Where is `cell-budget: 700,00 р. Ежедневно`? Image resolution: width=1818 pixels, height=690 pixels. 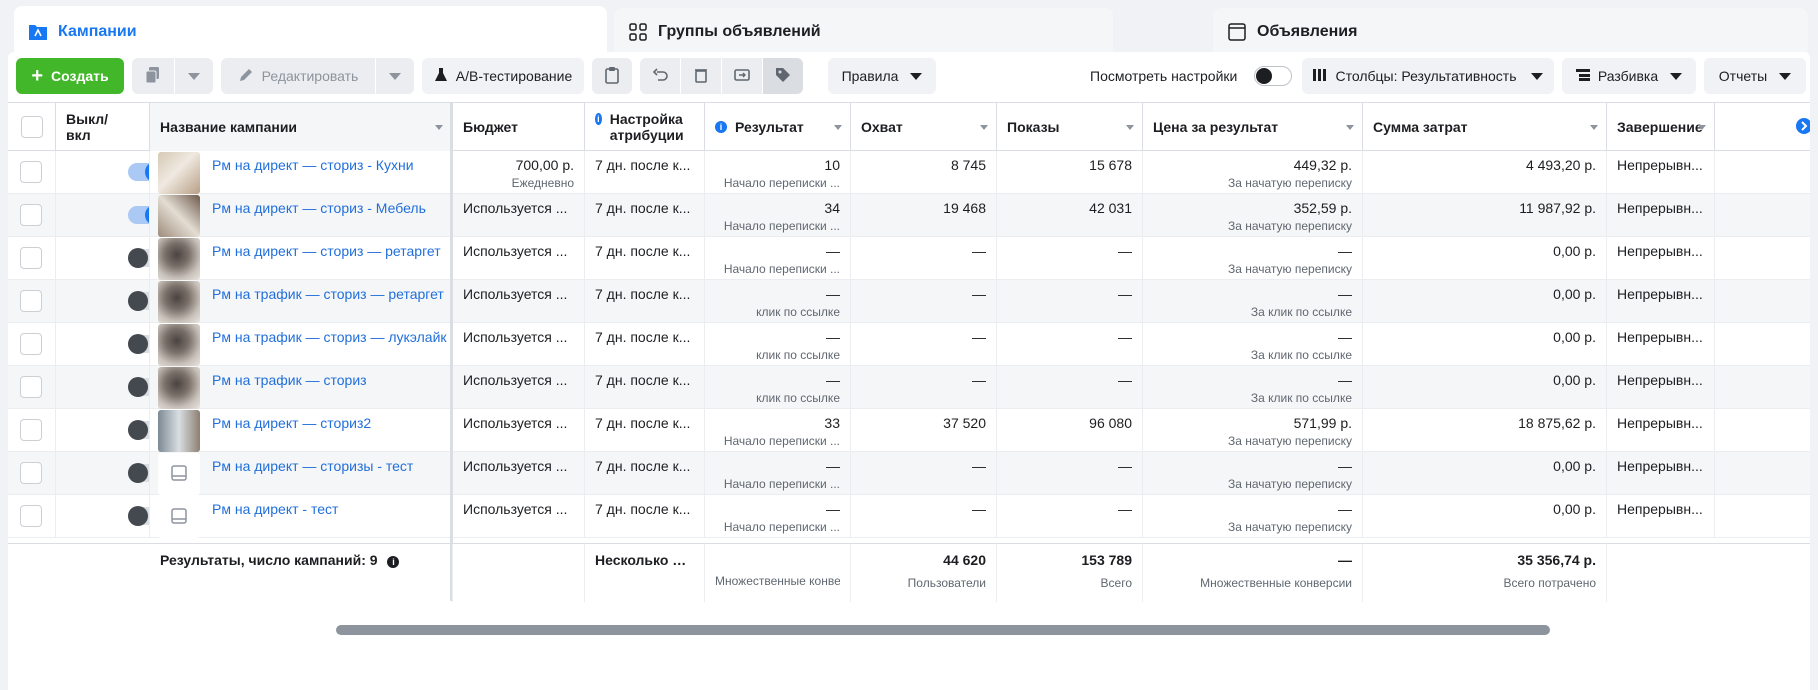 cell-budget: 700,00 р. Ежедневно is located at coordinates (519, 172).